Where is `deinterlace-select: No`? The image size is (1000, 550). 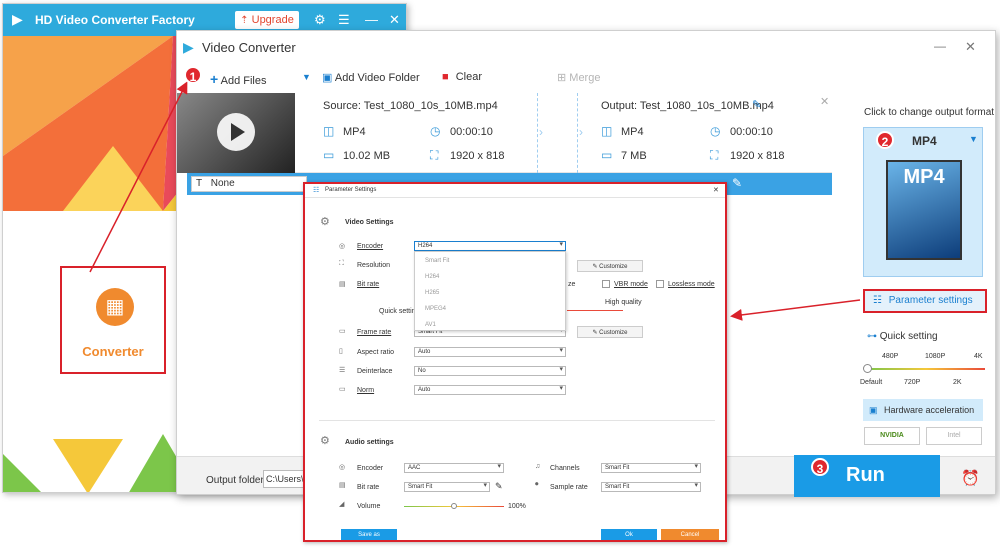
deinterlace-select: No is located at coordinates (490, 371).